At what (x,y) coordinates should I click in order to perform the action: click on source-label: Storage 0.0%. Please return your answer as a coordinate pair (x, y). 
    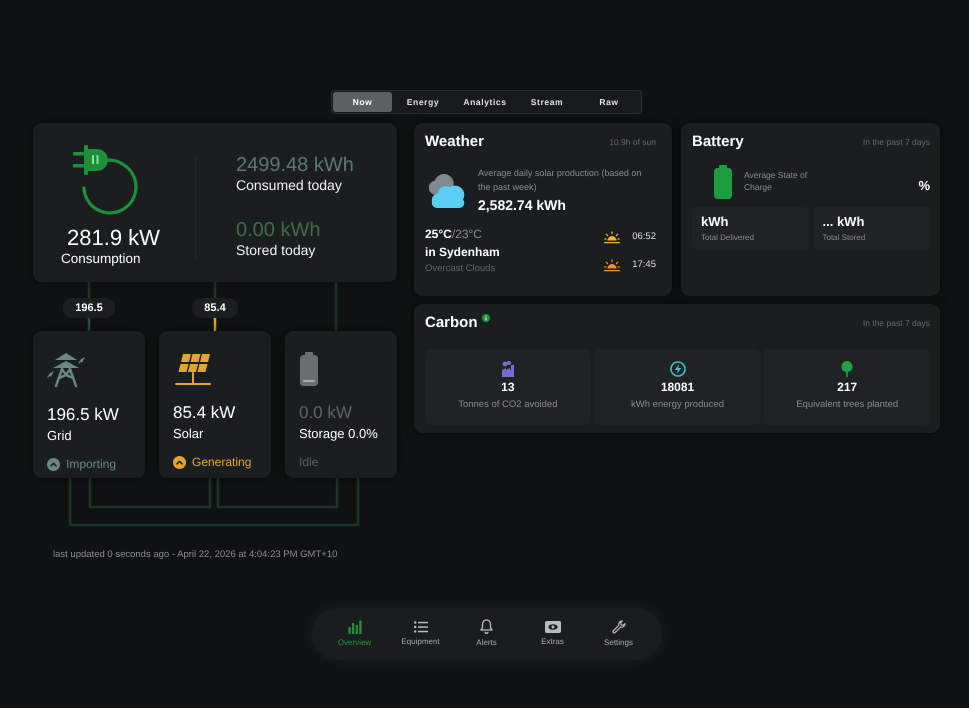
    Looking at the image, I should click on (339, 434).